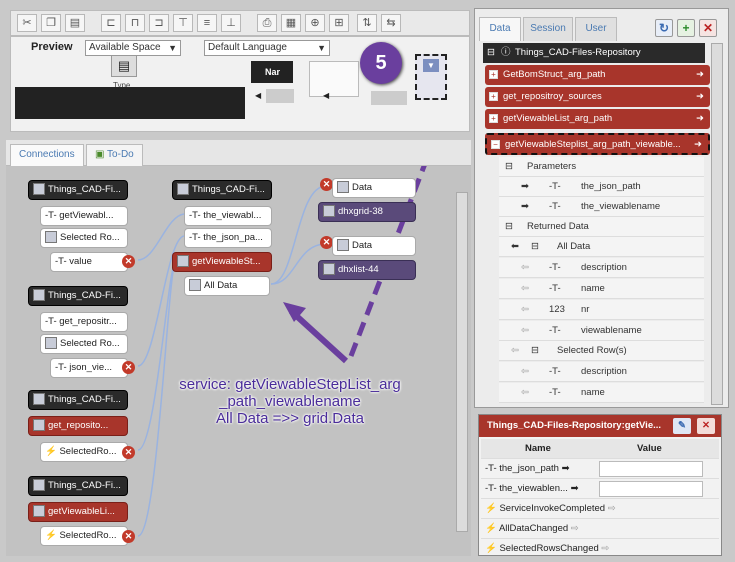 The image size is (735, 562). Describe the element at coordinates (315, 23) in the screenshot. I see `target-icon: ⊕` at that location.